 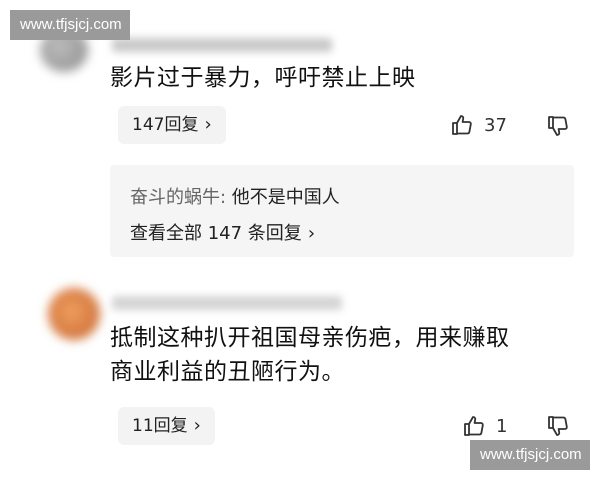 I want to click on view-all-replies-link: 查看全部 147 条回复 ›, so click(x=222, y=232).